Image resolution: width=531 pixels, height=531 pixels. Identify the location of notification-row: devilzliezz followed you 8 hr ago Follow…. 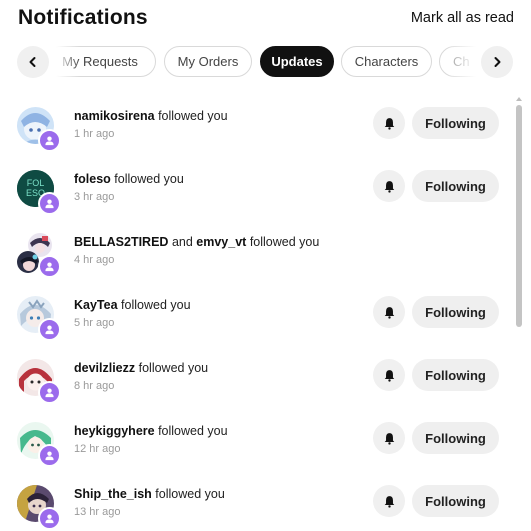
(256, 379).